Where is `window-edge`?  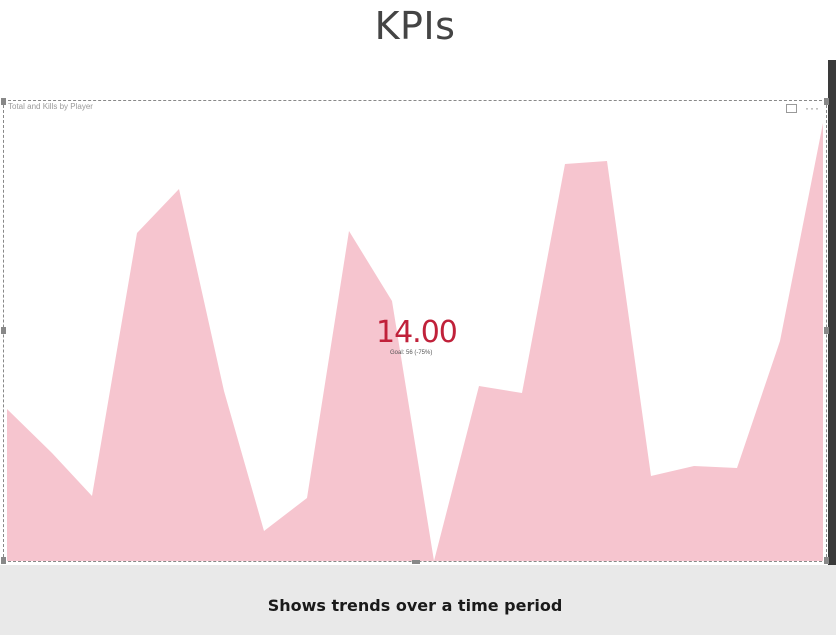 window-edge is located at coordinates (832, 315).